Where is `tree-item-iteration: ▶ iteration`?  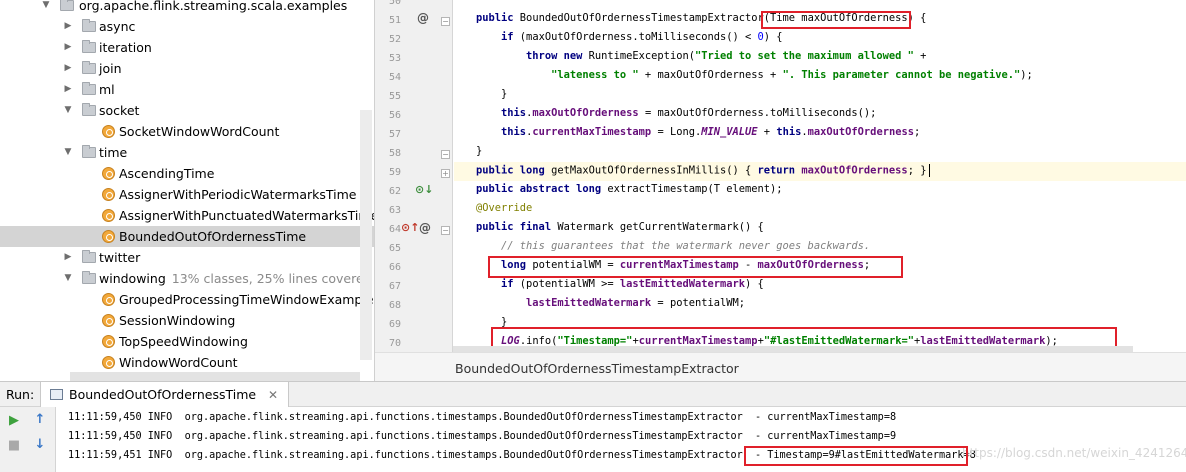 tree-item-iteration: ▶ iteration is located at coordinates (187, 47).